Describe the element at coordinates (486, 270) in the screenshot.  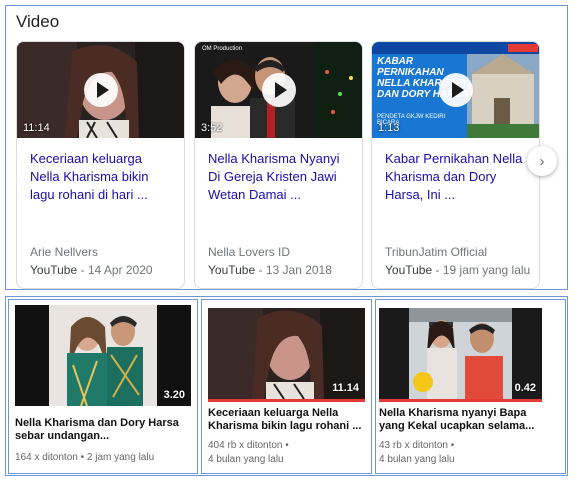
I see `video-date: 19 jam yang lalu` at that location.